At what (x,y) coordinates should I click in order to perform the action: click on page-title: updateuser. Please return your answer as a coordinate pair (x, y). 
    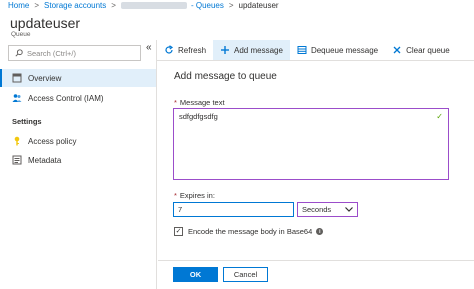
    Looking at the image, I should click on (45, 23).